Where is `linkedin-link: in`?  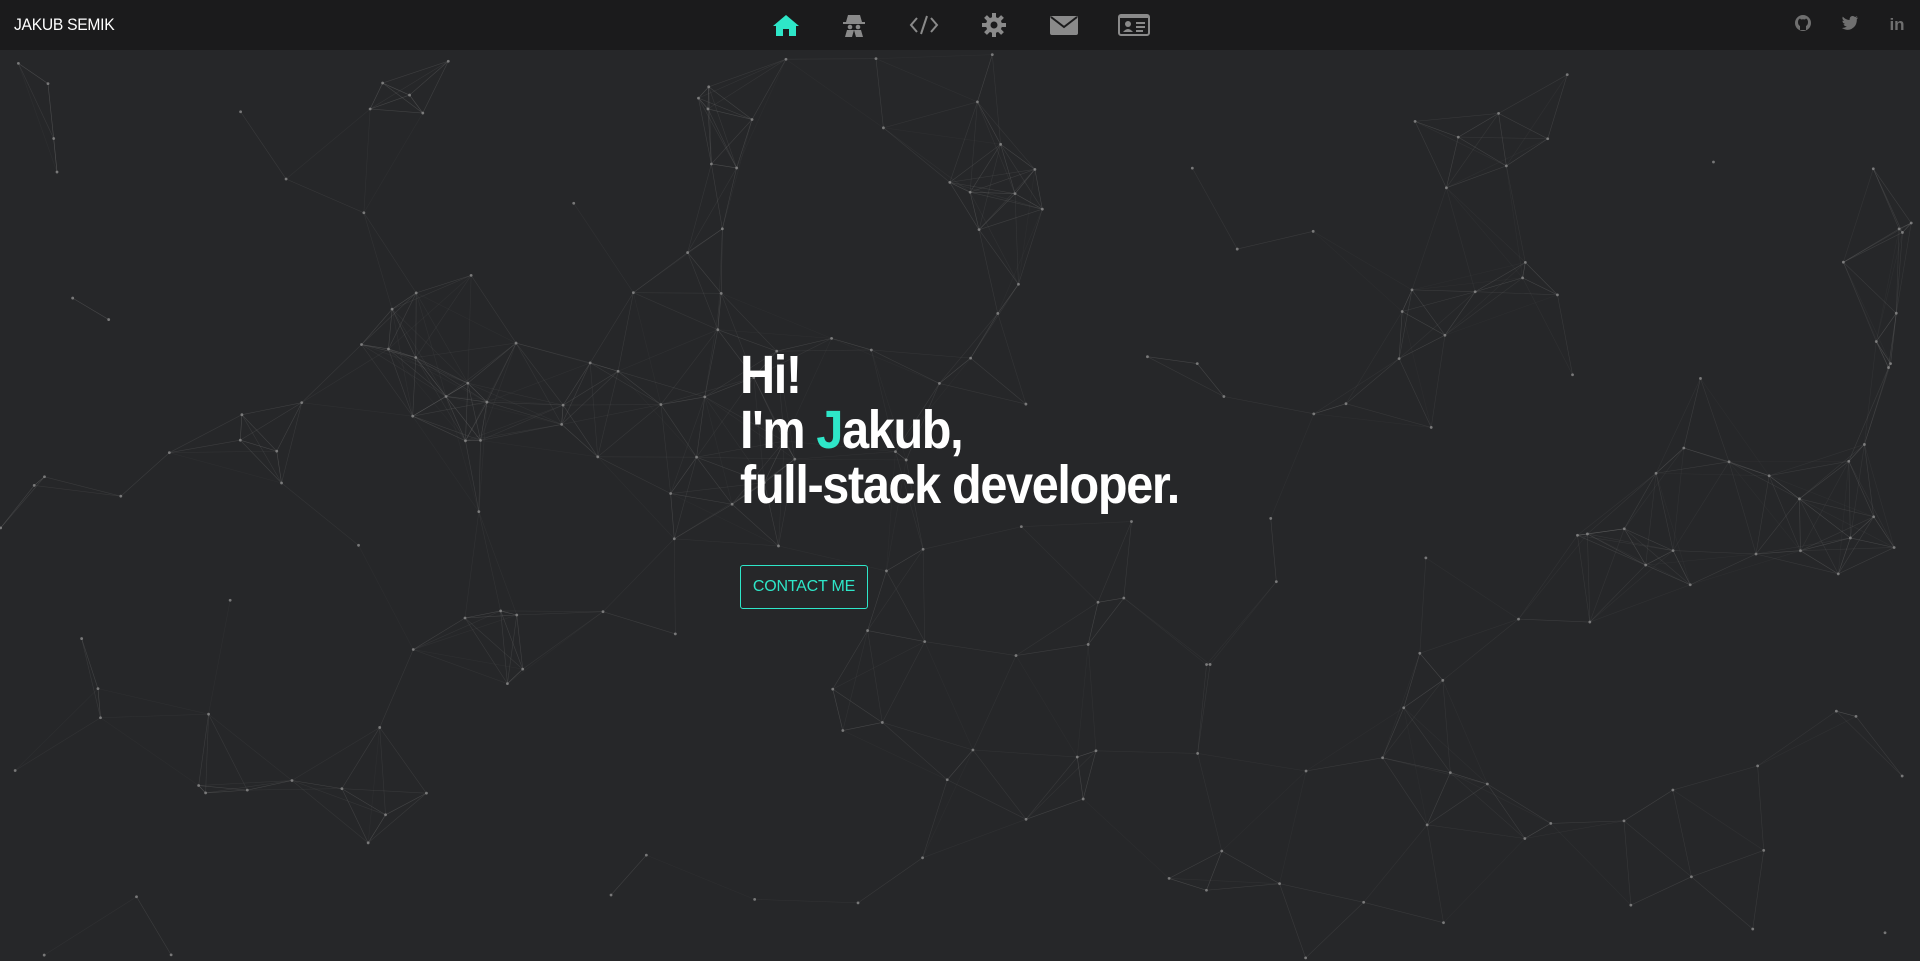
linkedin-link: in is located at coordinates (1897, 25).